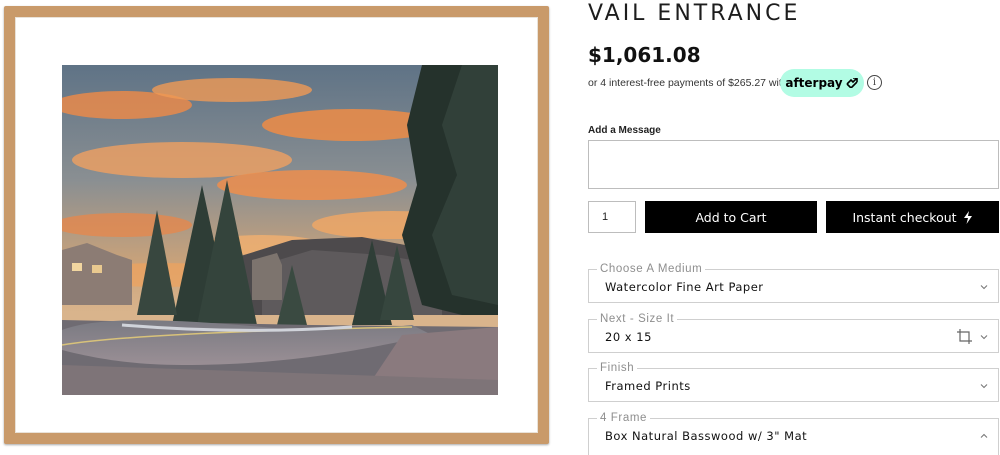 The height and width of the screenshot is (455, 1000). I want to click on product-title: VAIL ENTRANCE, so click(694, 13).